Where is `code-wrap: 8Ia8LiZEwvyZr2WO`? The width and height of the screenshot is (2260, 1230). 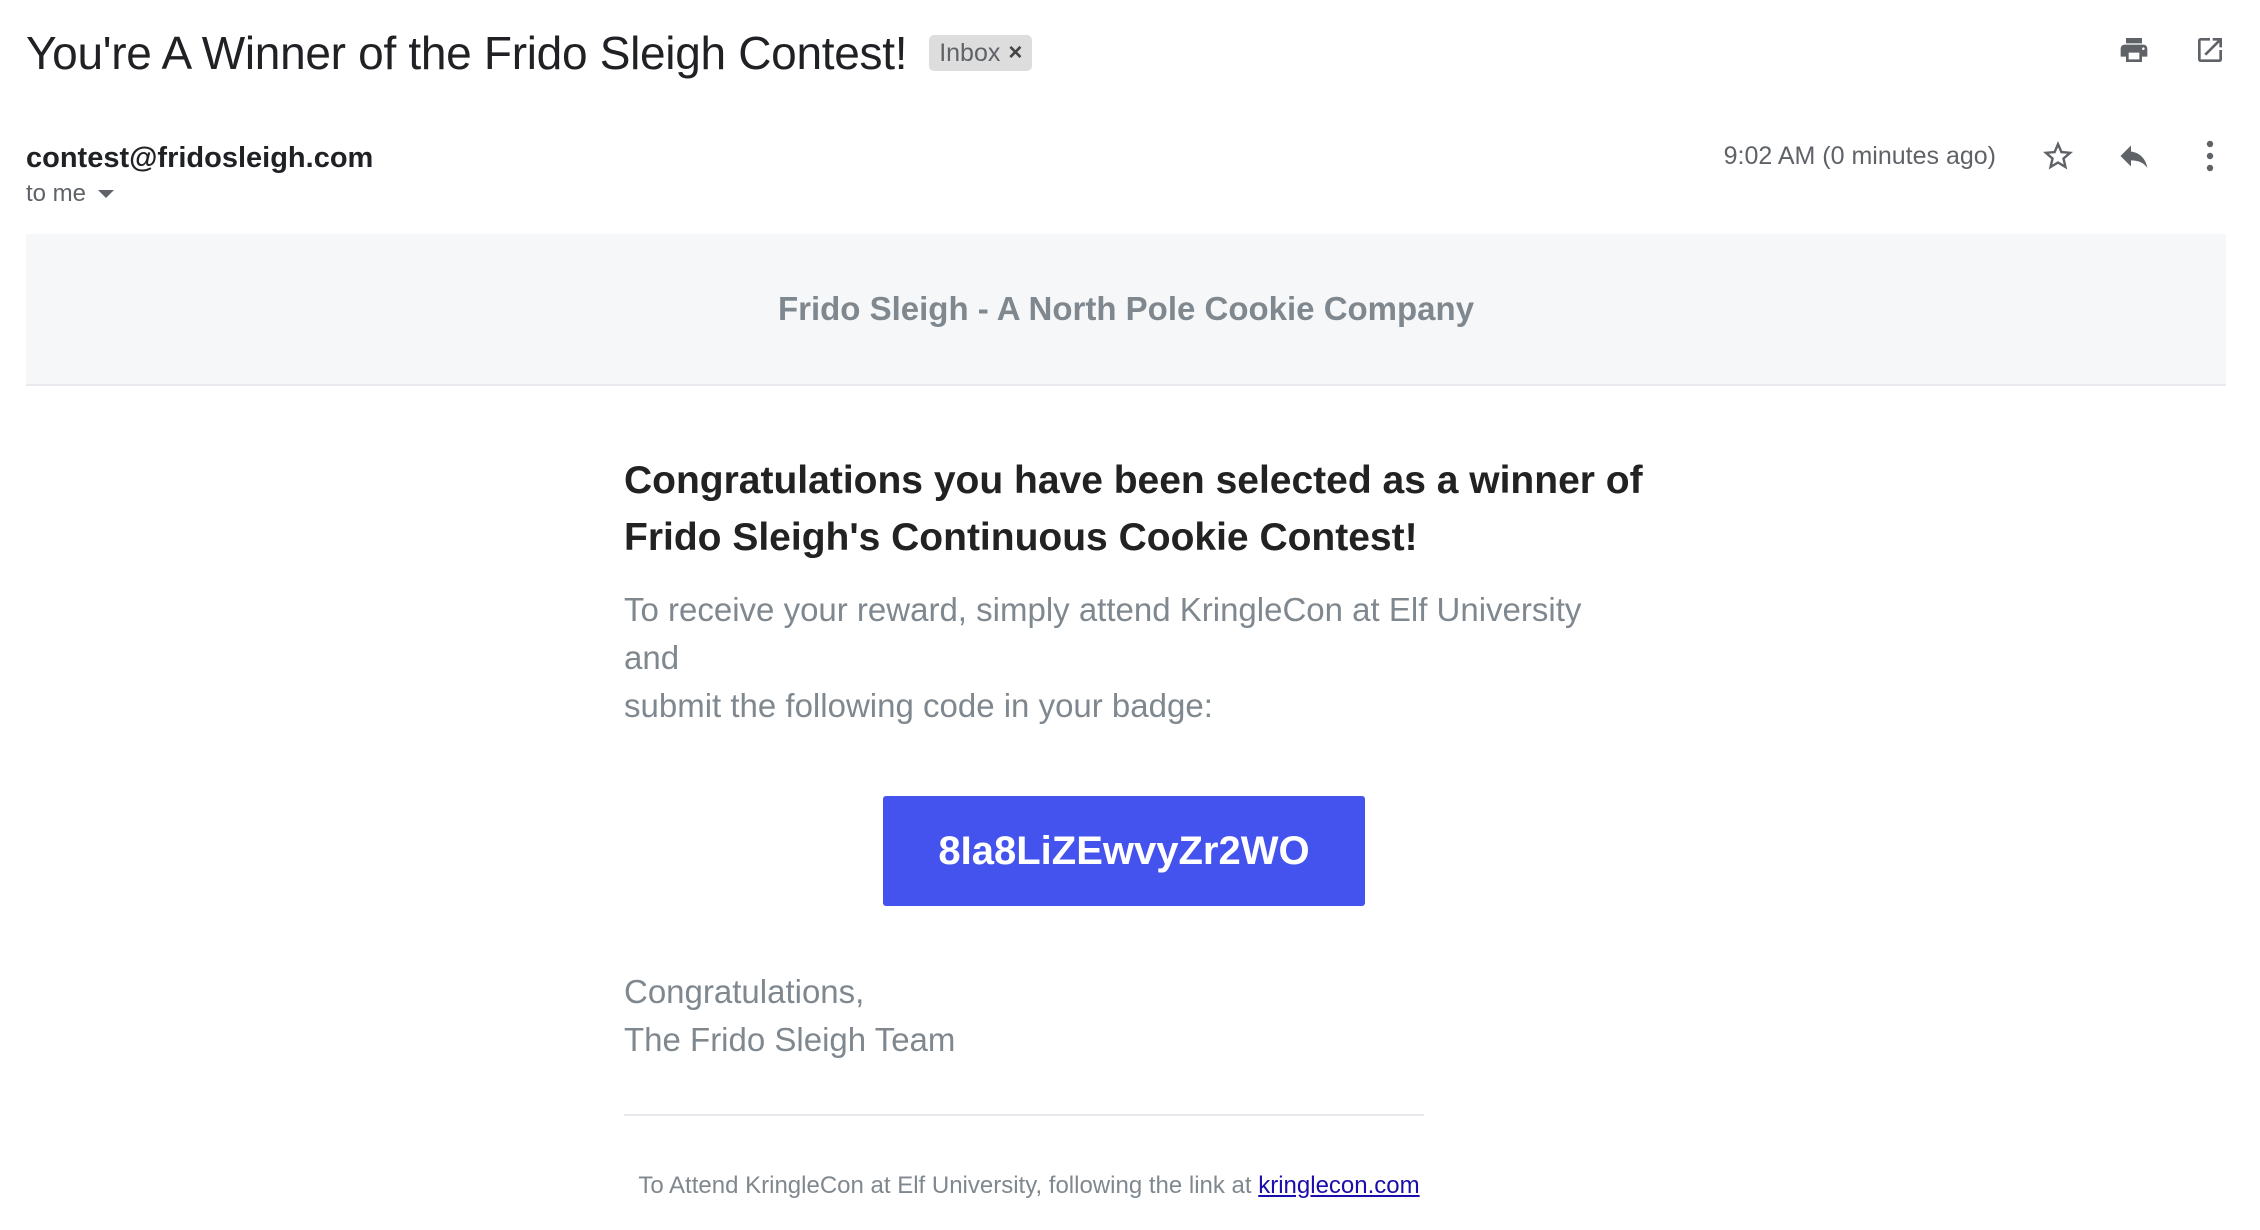 code-wrap: 8Ia8LiZEwvyZr2WO is located at coordinates (1124, 851).